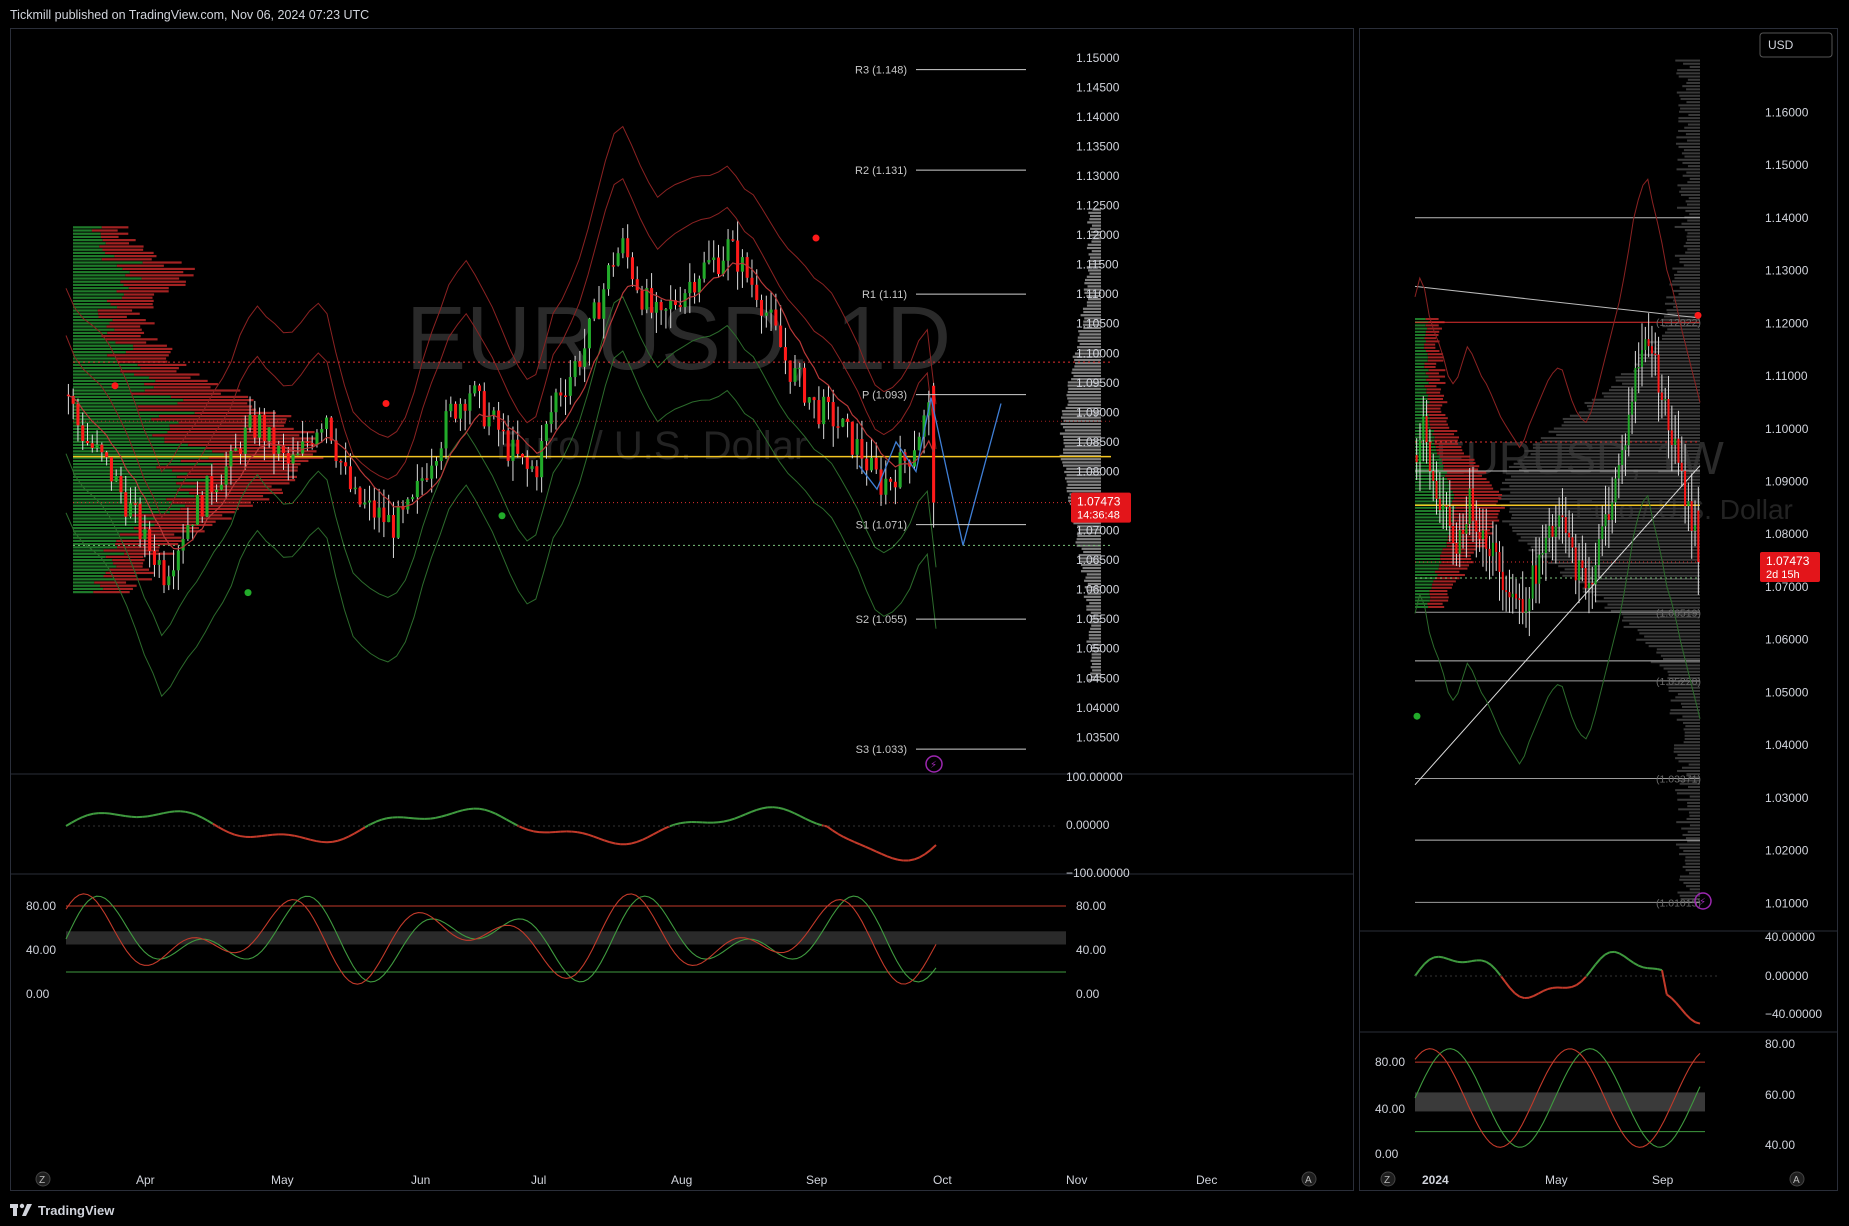 This screenshot has height=1226, width=1849. I want to click on month-tick: Jun, so click(420, 1180).